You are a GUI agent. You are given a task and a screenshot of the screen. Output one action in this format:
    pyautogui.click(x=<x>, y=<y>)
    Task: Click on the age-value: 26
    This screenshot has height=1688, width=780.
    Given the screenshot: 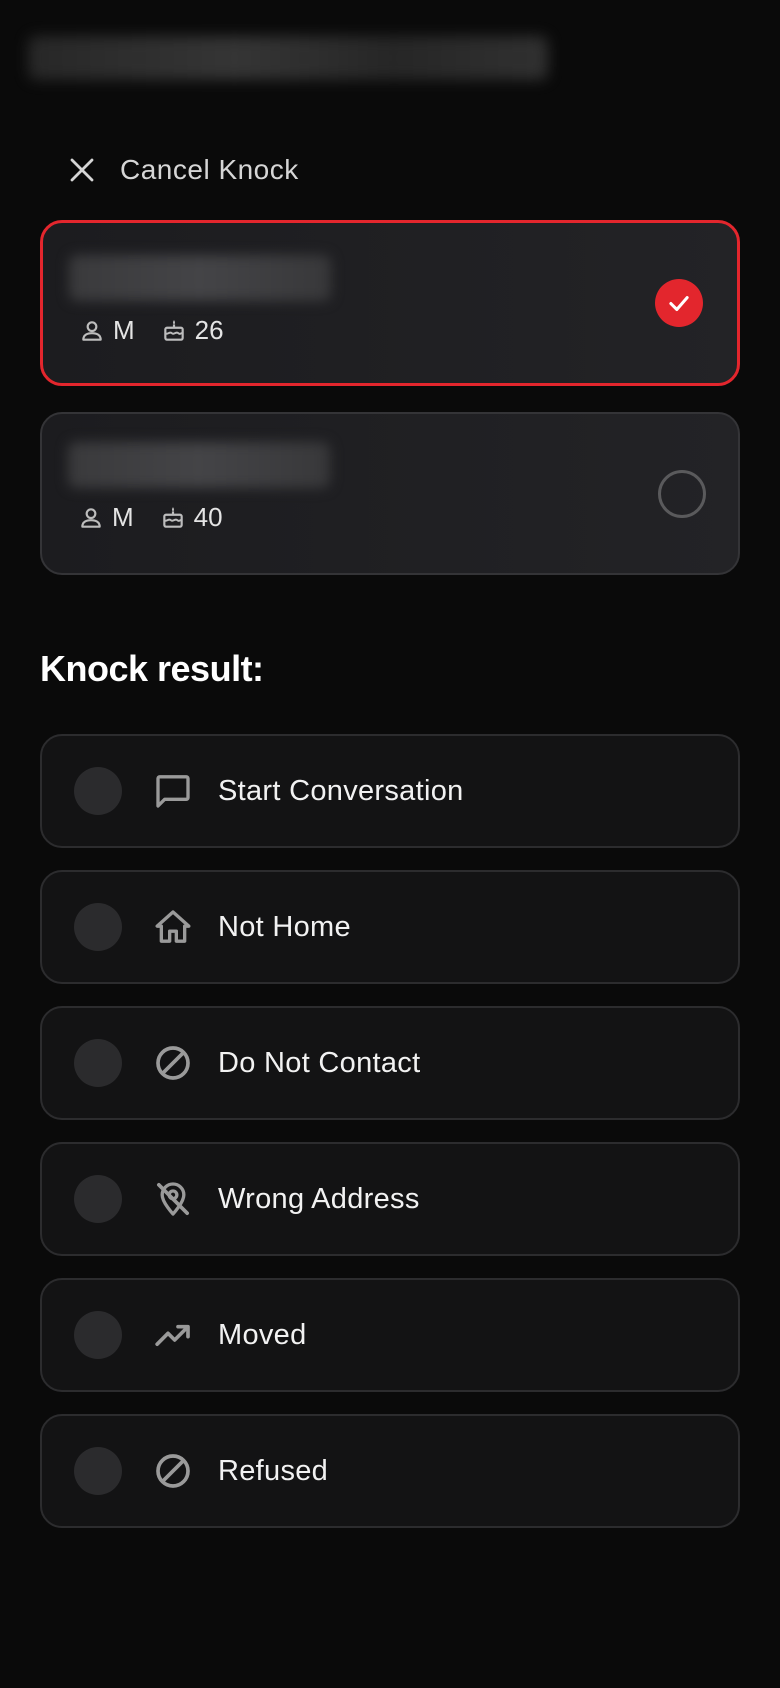 What is the action you would take?
    pyautogui.click(x=209, y=330)
    